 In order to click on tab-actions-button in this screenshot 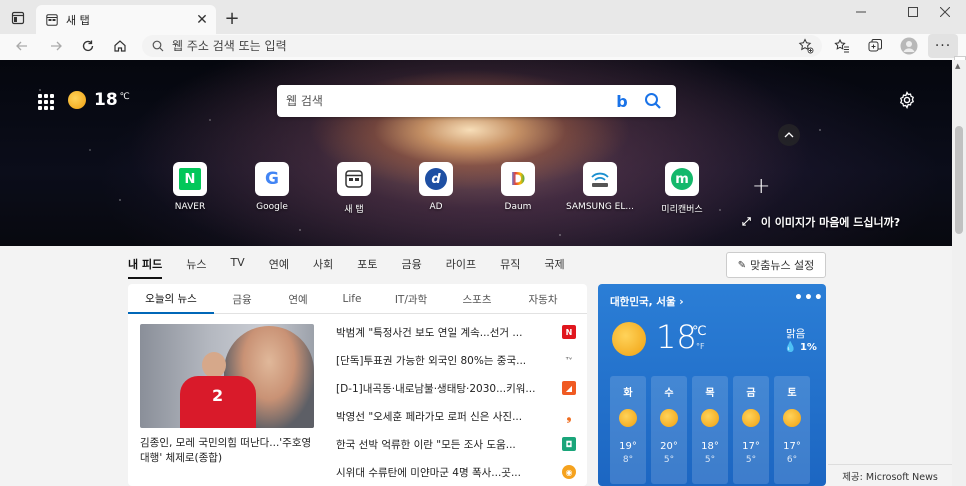, I will do `click(18, 18)`.